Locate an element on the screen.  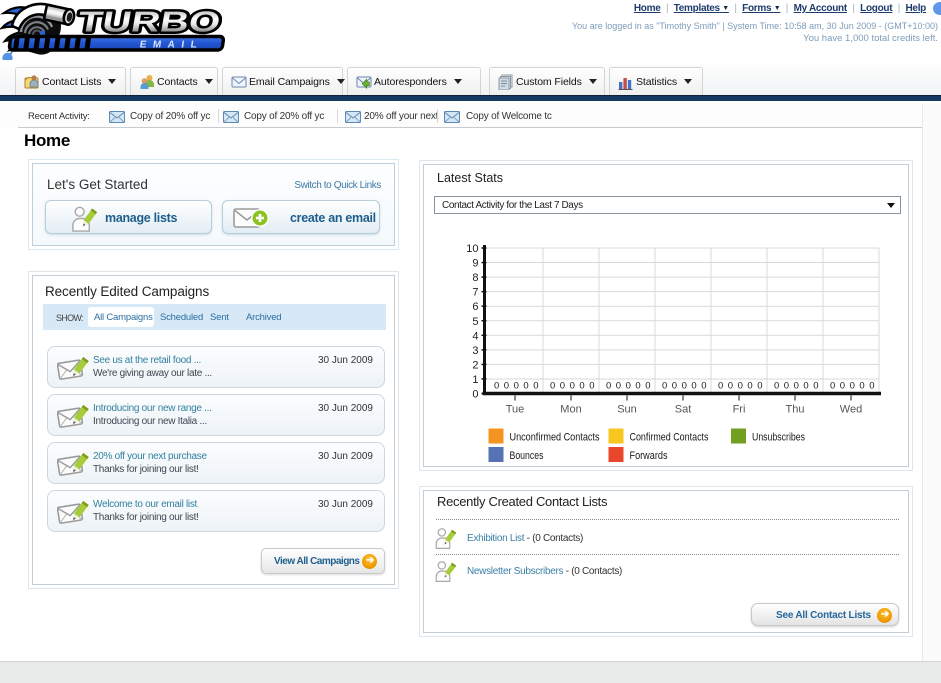
svg-text: 7 is located at coordinates (475, 293).